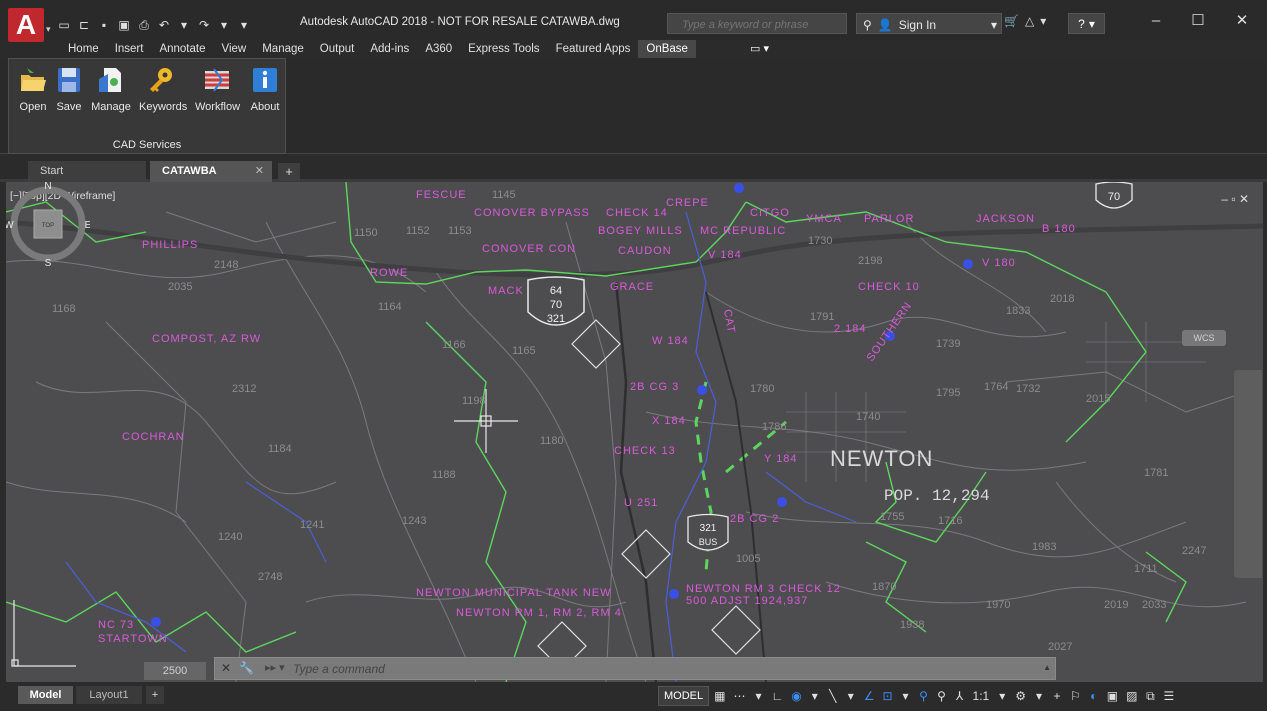  I want to click on map-label: MC REPUBLIC, so click(743, 231).